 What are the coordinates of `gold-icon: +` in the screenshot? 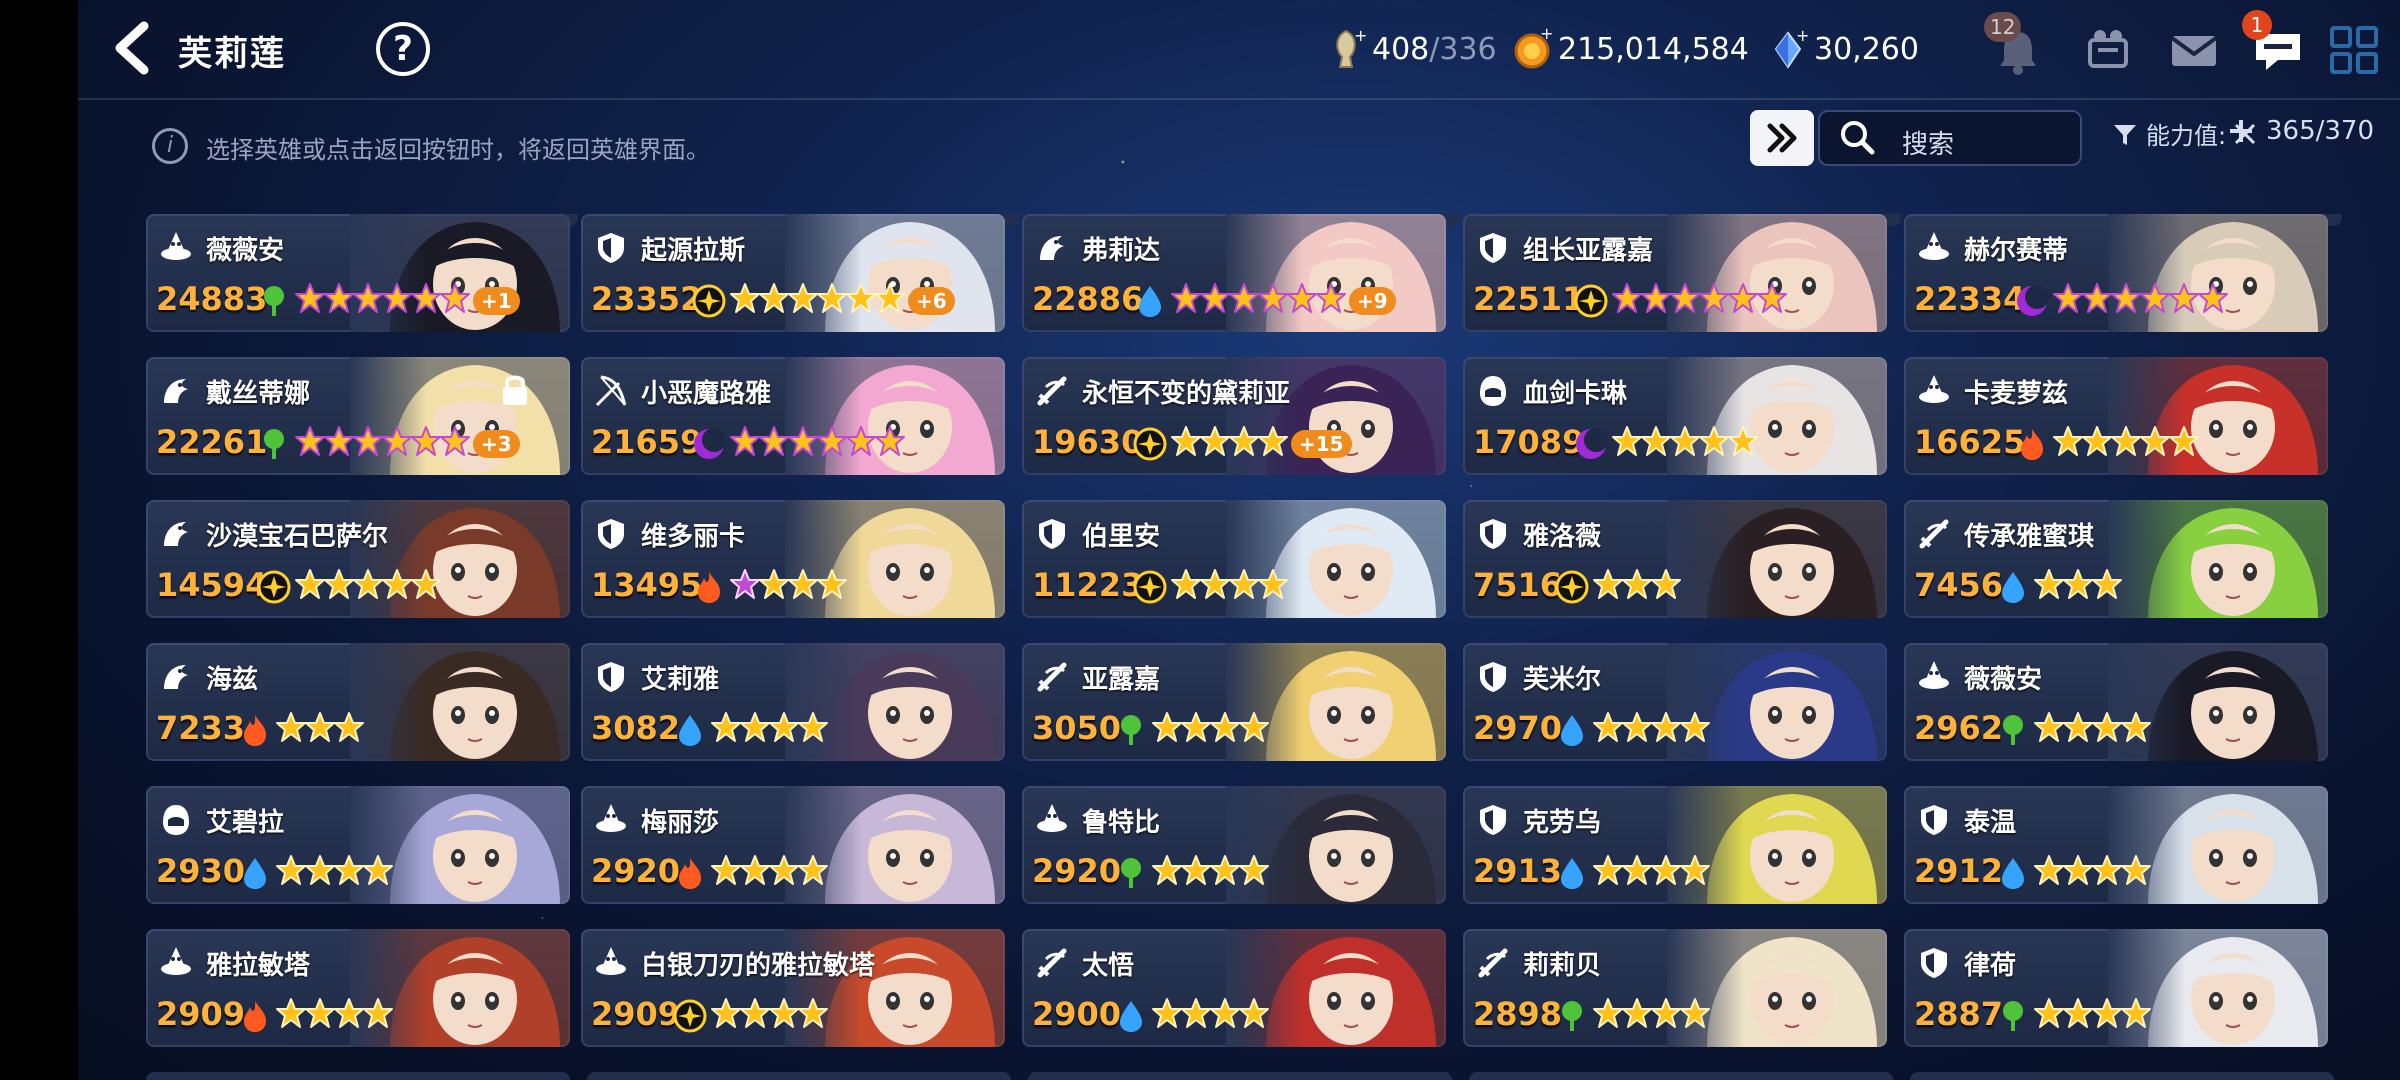 It's located at (1533, 48).